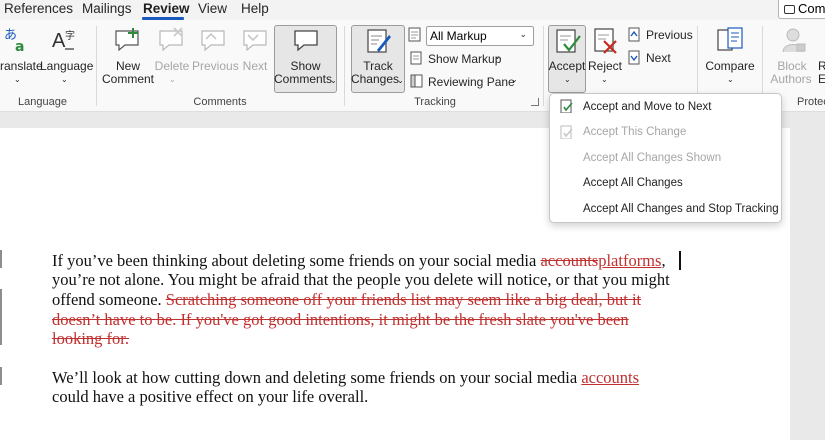  What do you see at coordinates (378, 59) in the screenshot?
I see `track-changes-button: Track Changes ⌄` at bounding box center [378, 59].